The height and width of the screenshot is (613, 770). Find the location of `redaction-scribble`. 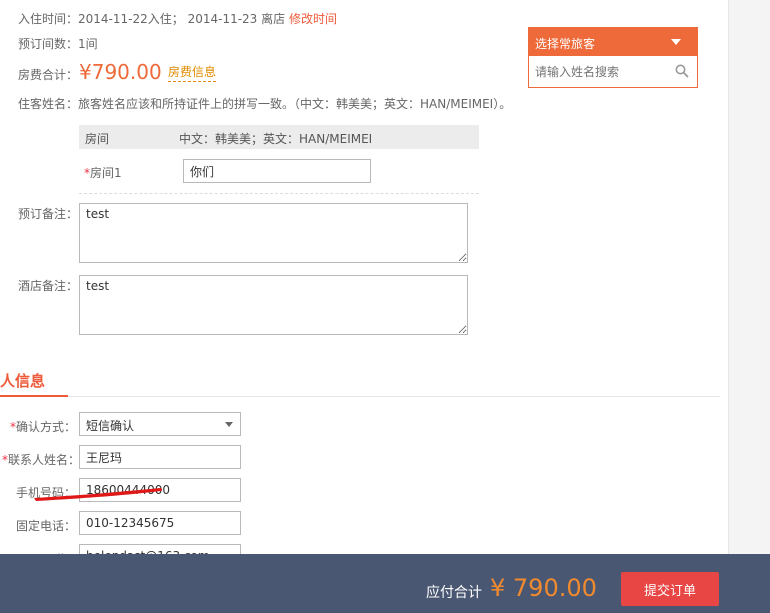

redaction-scribble is located at coordinates (98, 494).